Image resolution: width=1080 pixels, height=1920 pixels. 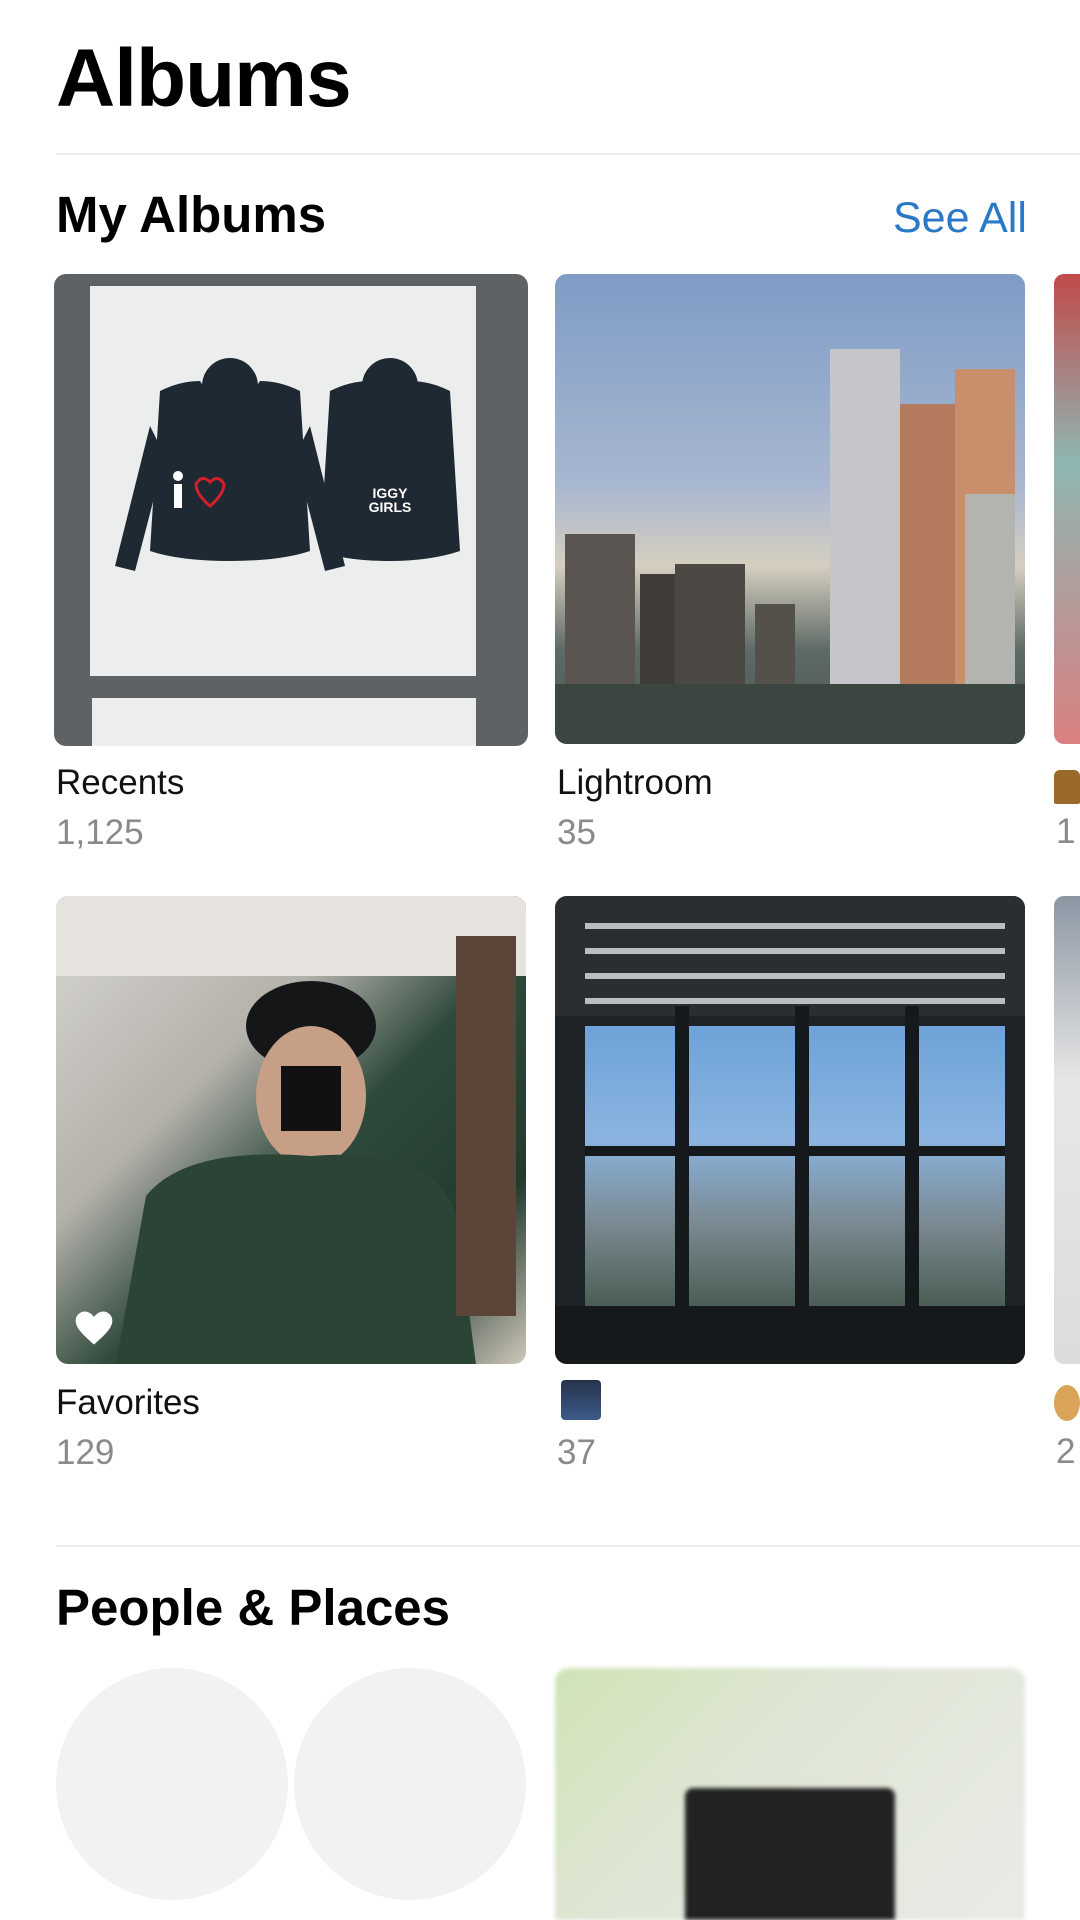 What do you see at coordinates (568, 154) in the screenshot?
I see `header-divider` at bounding box center [568, 154].